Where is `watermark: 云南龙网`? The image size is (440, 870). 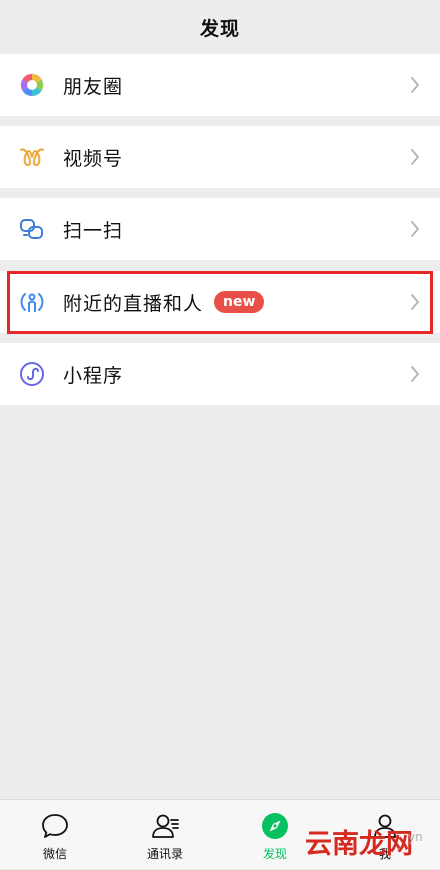
watermark: 云南龙网 is located at coordinates (359, 844).